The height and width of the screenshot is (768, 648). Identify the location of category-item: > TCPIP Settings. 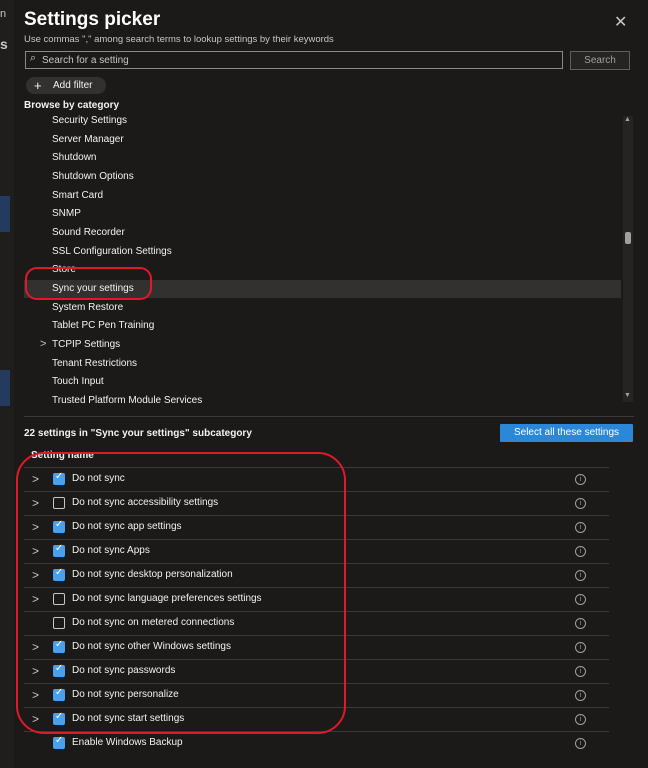
(322, 345).